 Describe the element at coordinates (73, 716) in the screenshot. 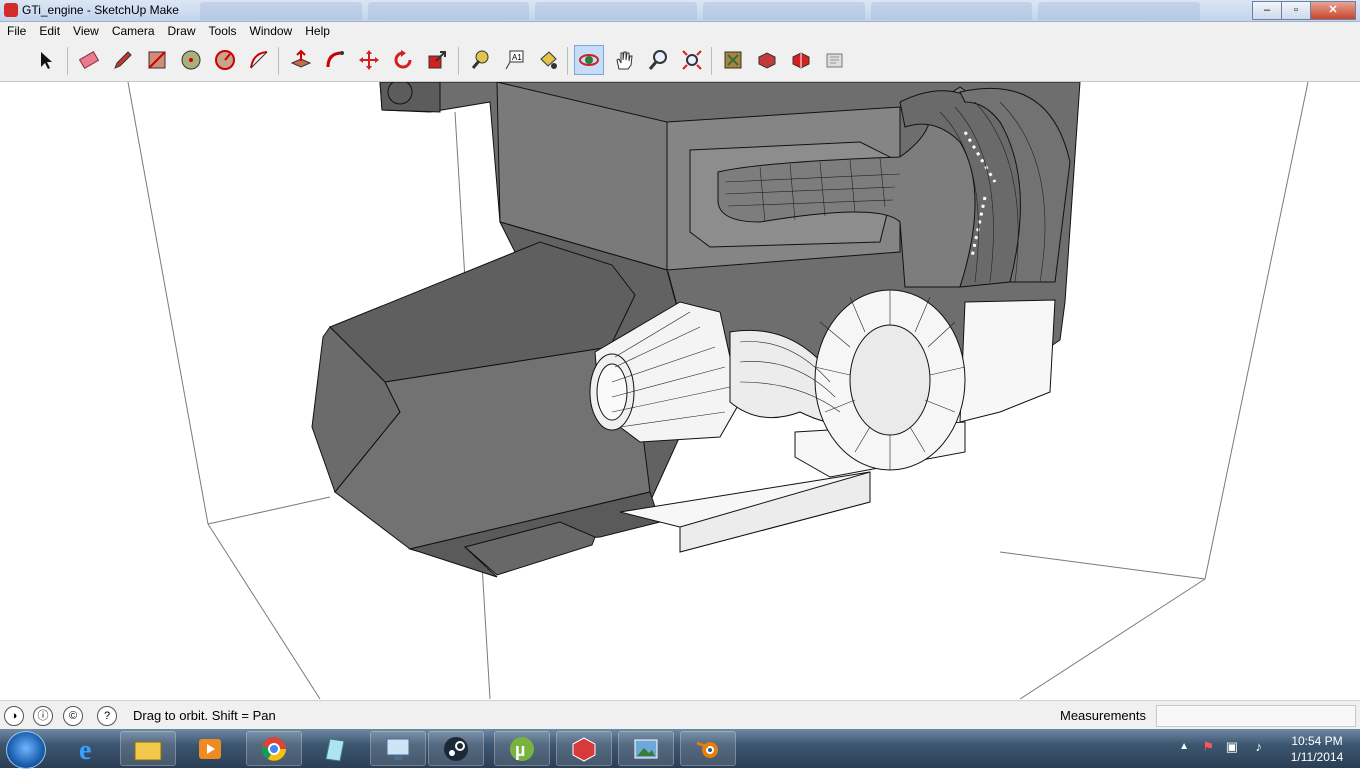

I see `sign-in-icon: ©` at that location.